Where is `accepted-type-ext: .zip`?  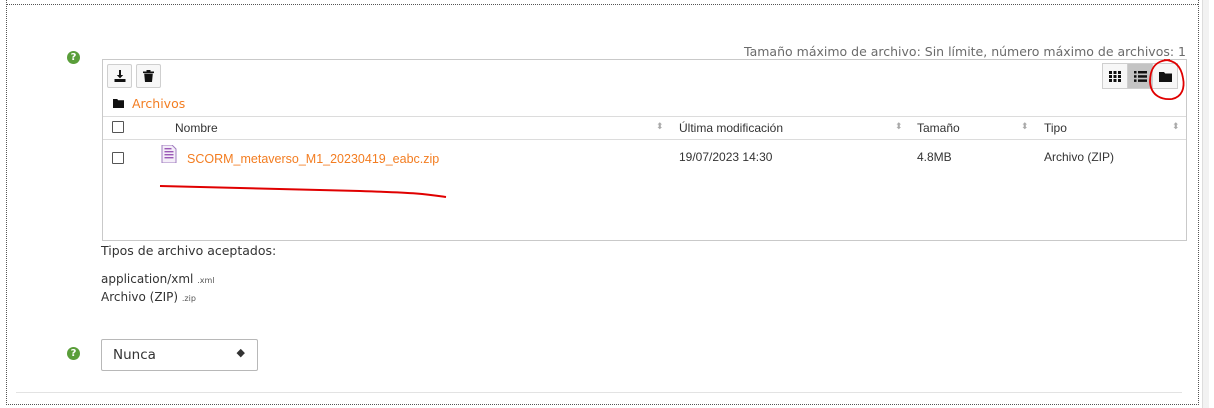
accepted-type-ext: .zip is located at coordinates (188, 298).